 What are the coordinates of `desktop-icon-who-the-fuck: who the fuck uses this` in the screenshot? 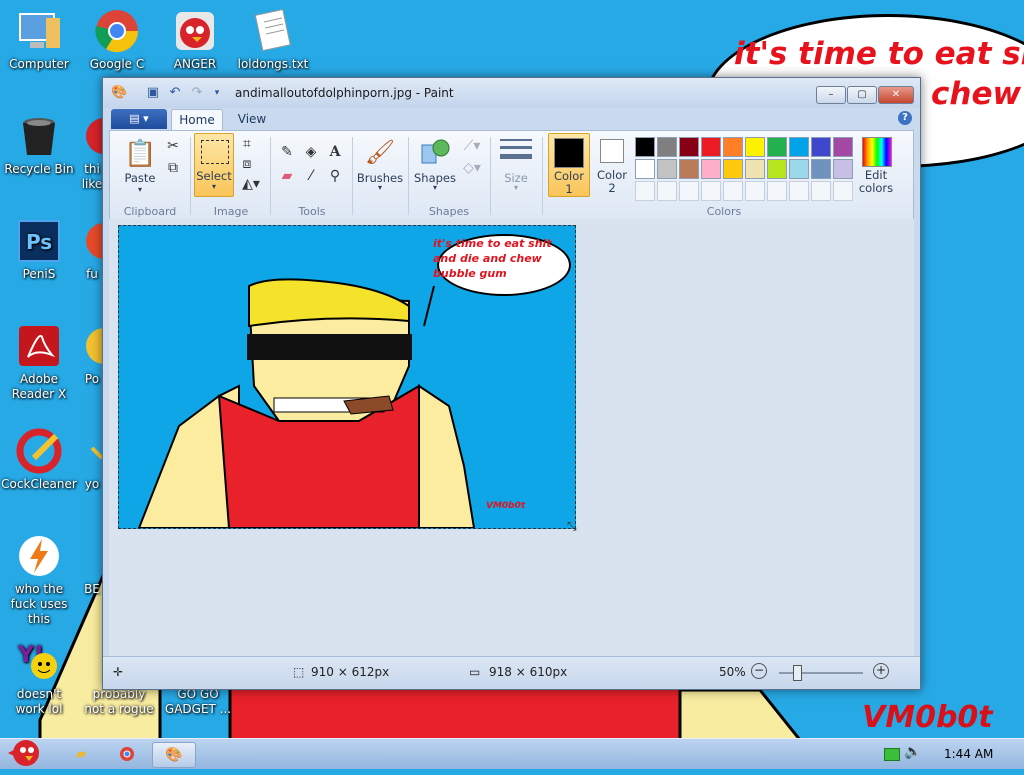 It's located at (39, 580).